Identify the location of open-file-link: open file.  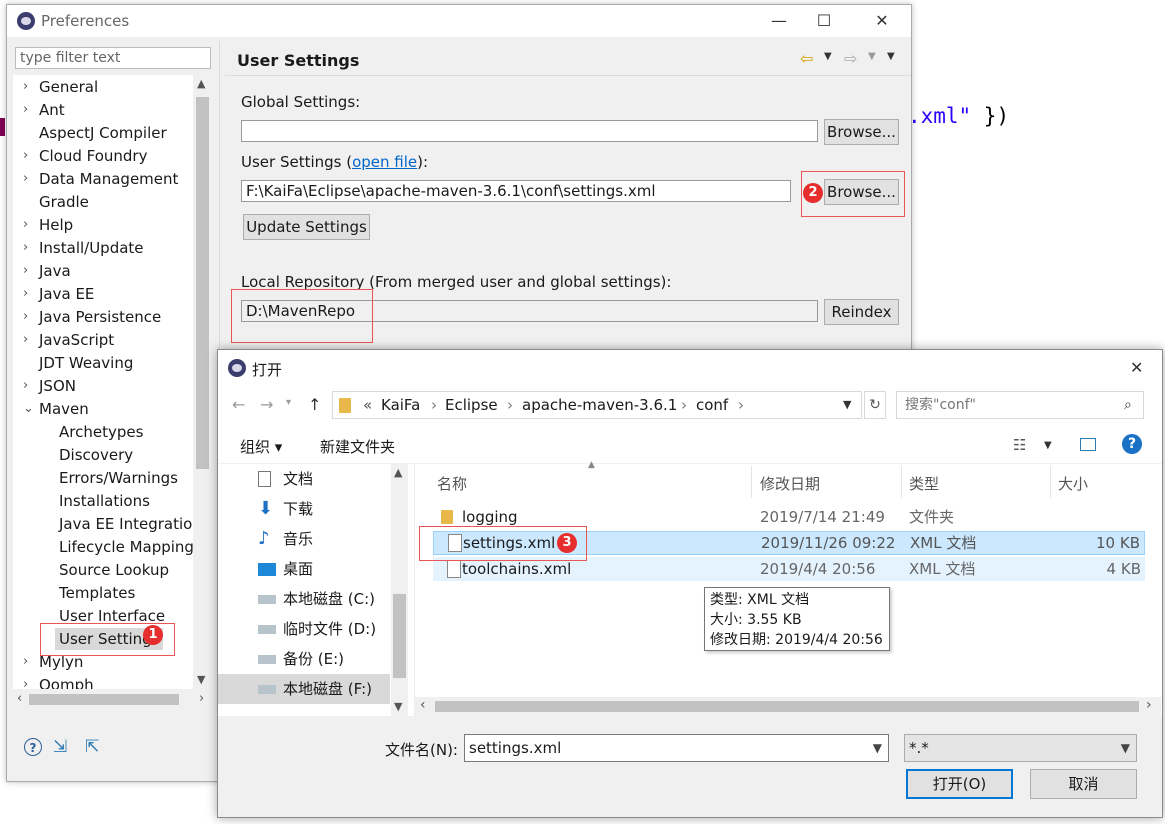
(384, 162).